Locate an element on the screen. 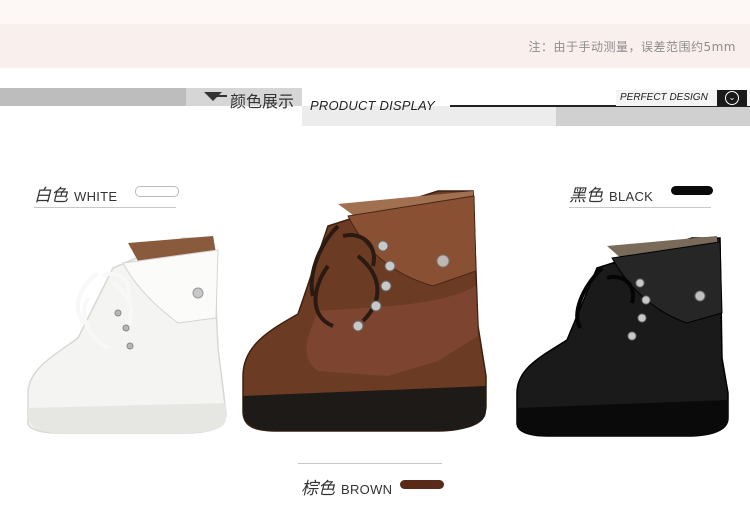  color-label-brown: 棕色 BROWN is located at coordinates (346, 486).